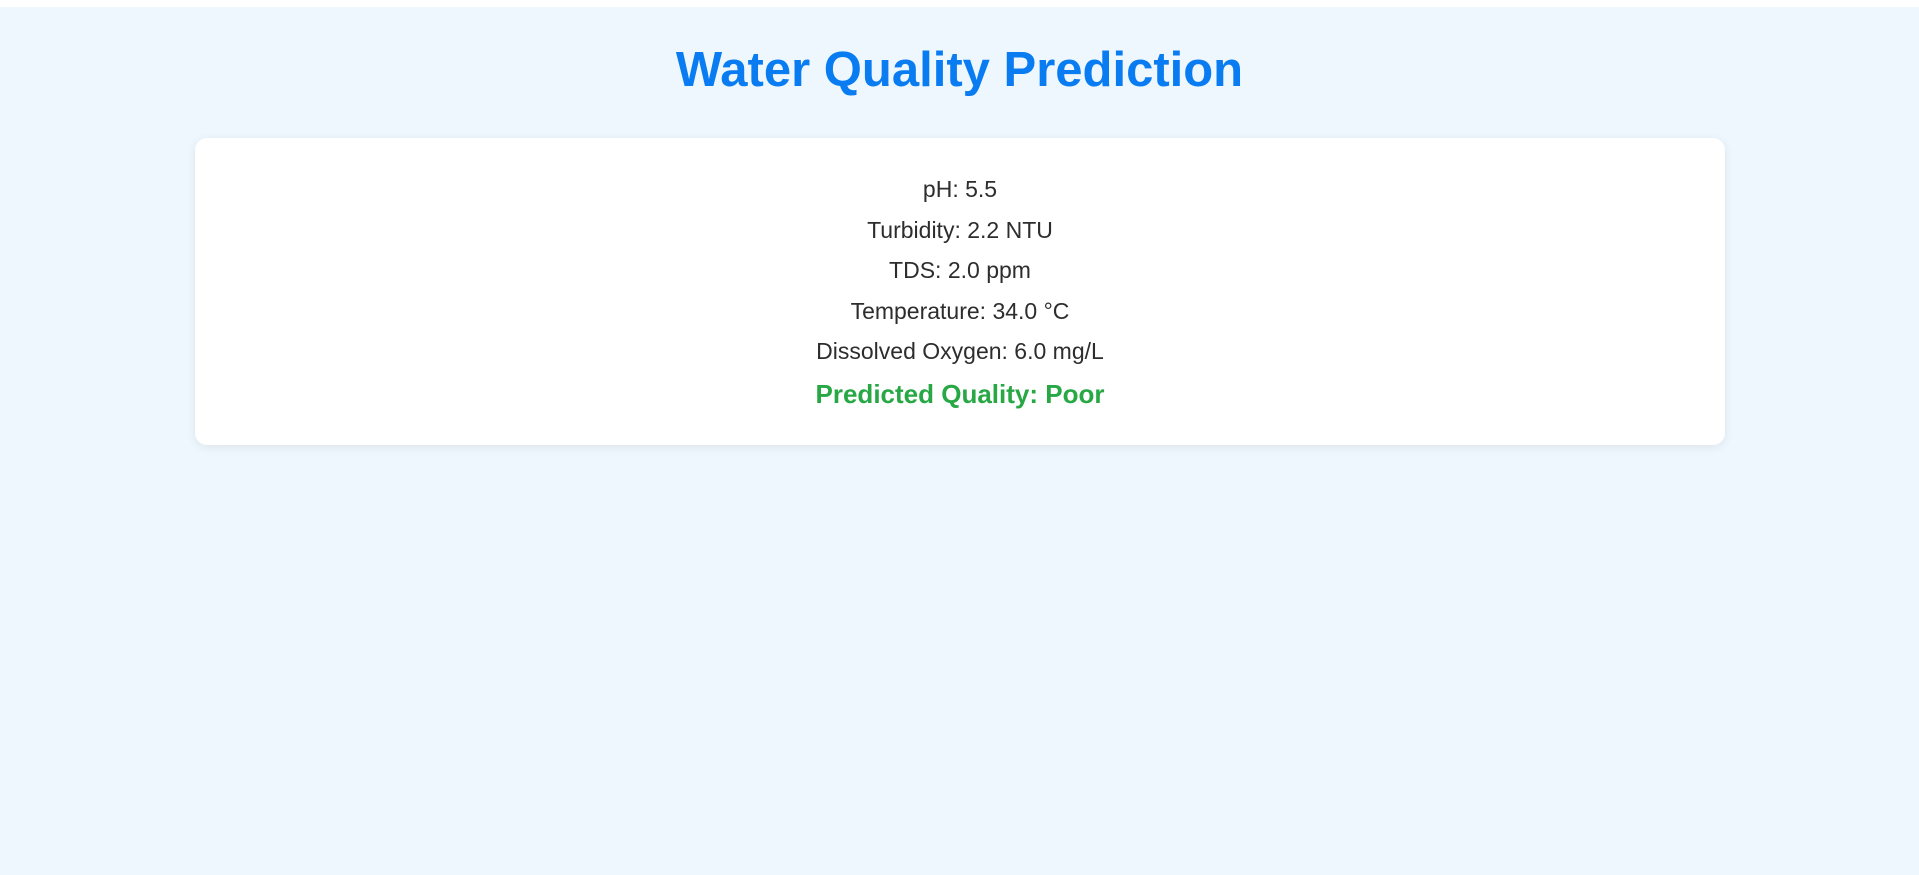 This screenshot has height=875, width=1919. What do you see at coordinates (959, 70) in the screenshot?
I see `page-title: Water Quality Prediction` at bounding box center [959, 70].